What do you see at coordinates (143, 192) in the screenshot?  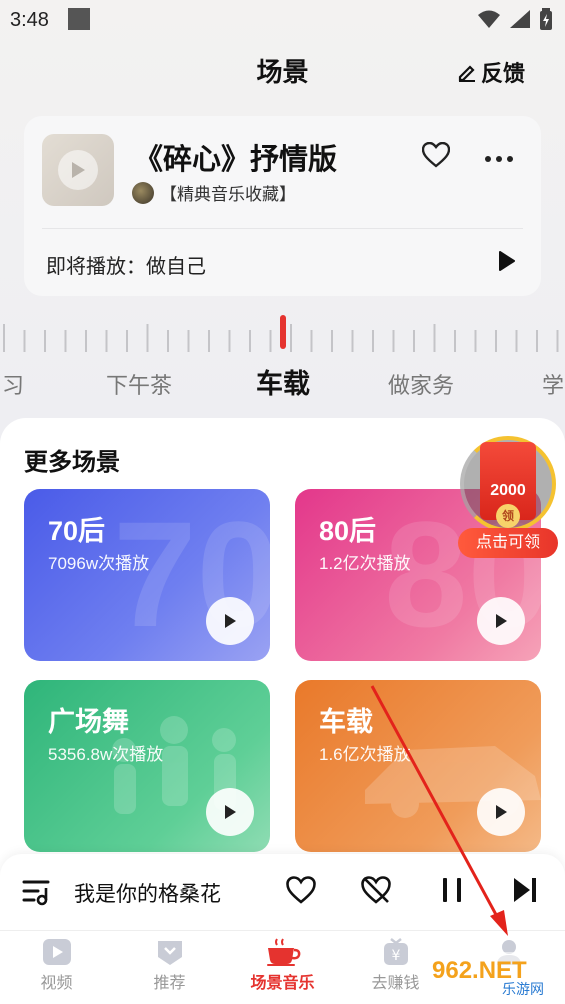 I see `channel-avatar` at bounding box center [143, 192].